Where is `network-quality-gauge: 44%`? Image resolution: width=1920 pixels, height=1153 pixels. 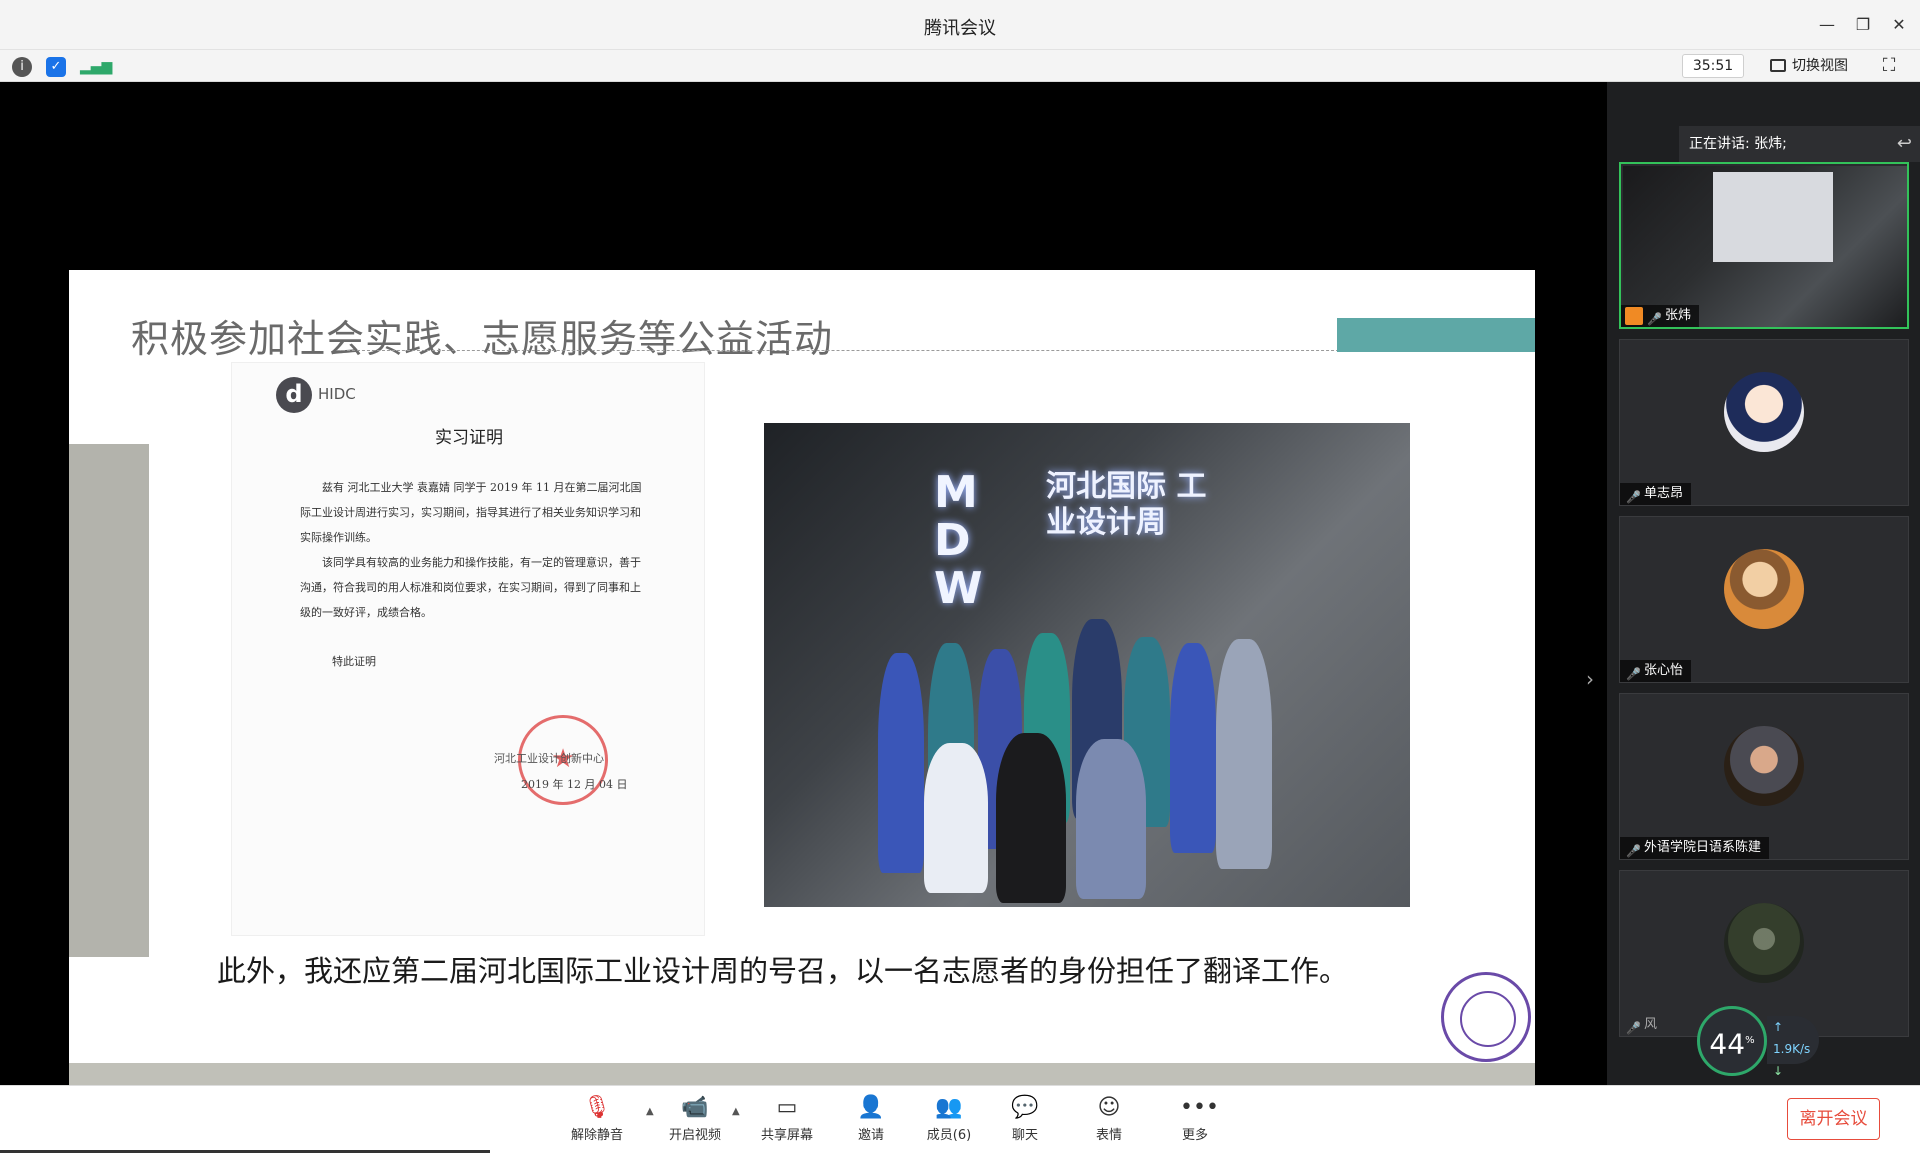 network-quality-gauge: 44% is located at coordinates (1732, 1041).